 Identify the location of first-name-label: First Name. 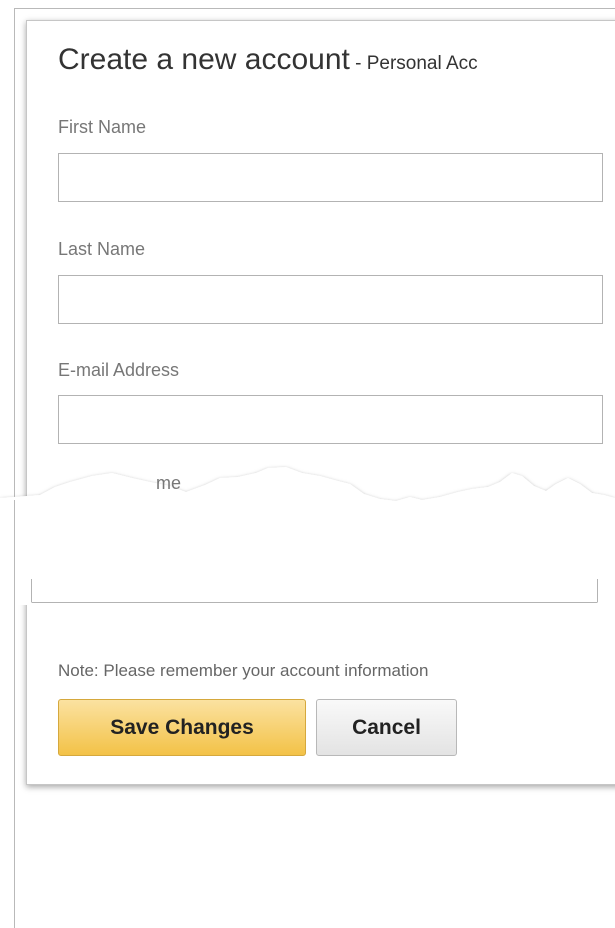
(102, 127).